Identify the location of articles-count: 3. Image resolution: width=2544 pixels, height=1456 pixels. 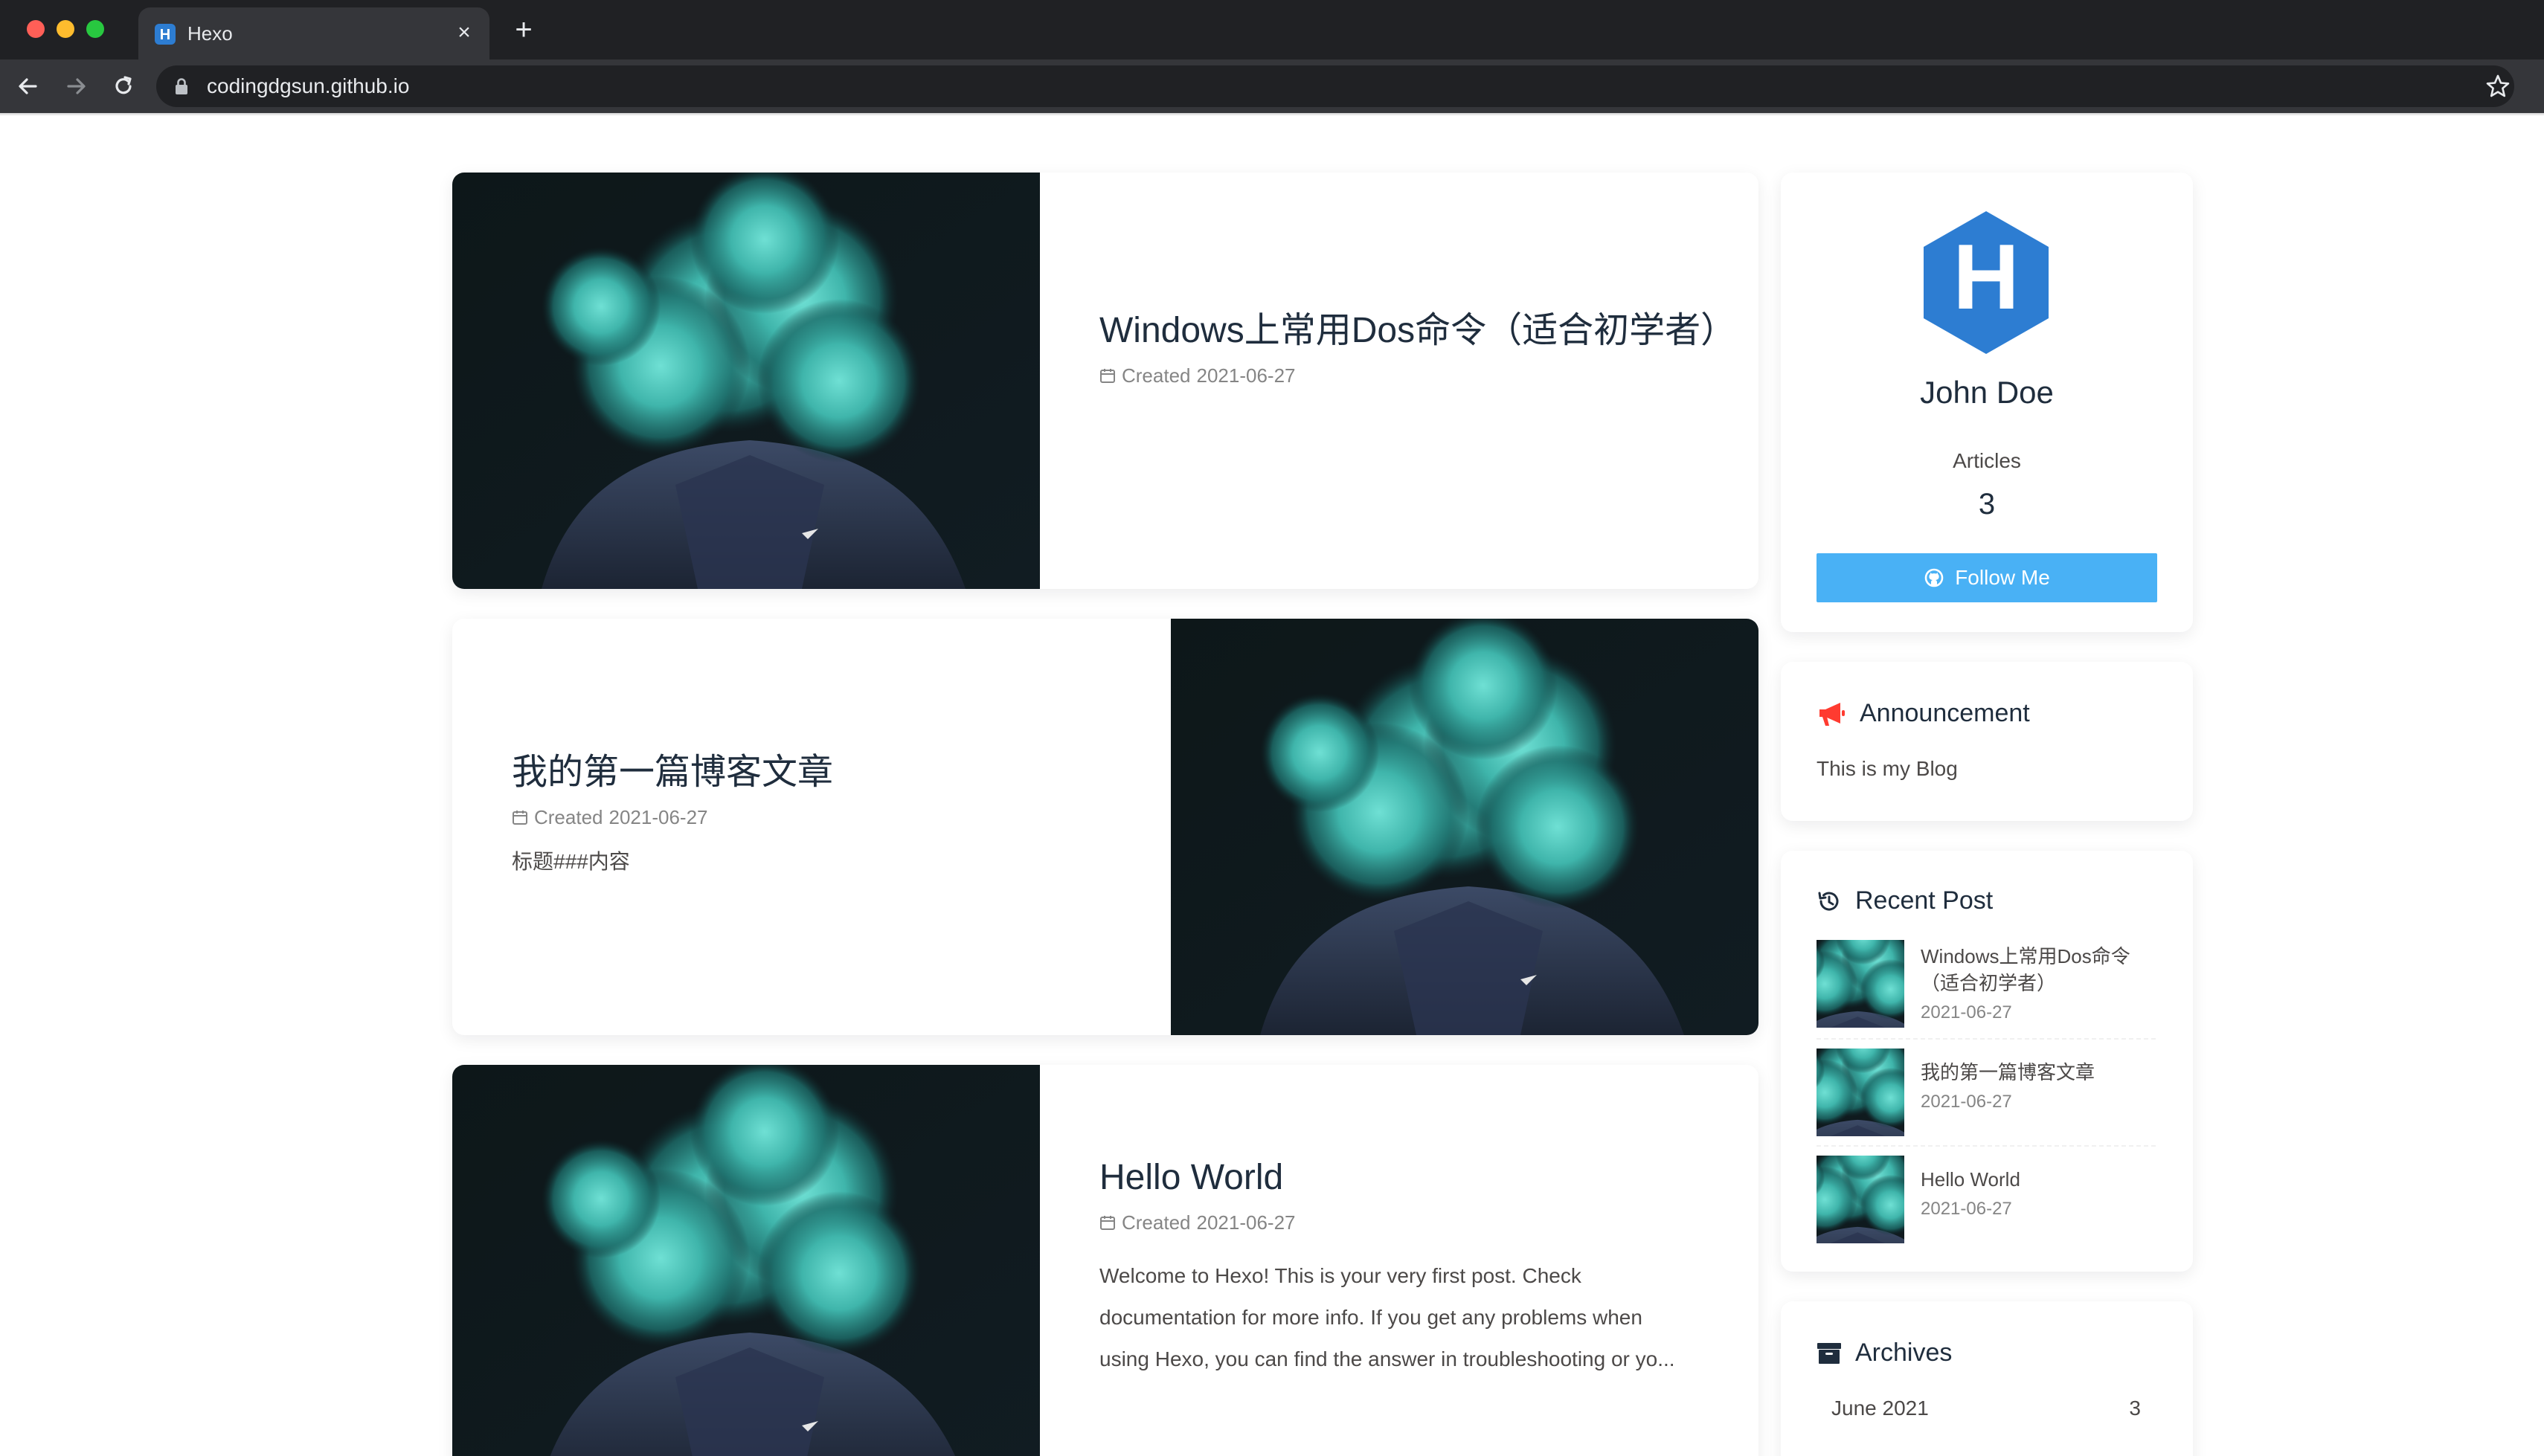
(1987, 505).